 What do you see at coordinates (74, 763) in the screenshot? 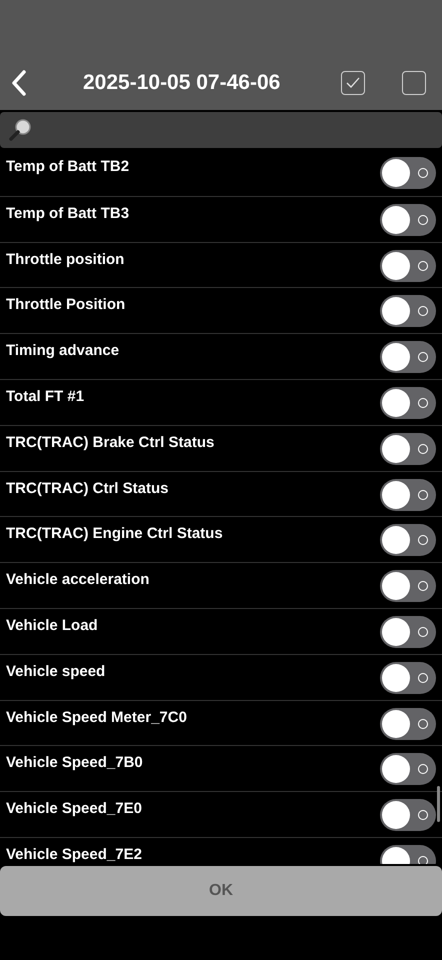
I see `item-label: Vehicle Speed_7B0` at bounding box center [74, 763].